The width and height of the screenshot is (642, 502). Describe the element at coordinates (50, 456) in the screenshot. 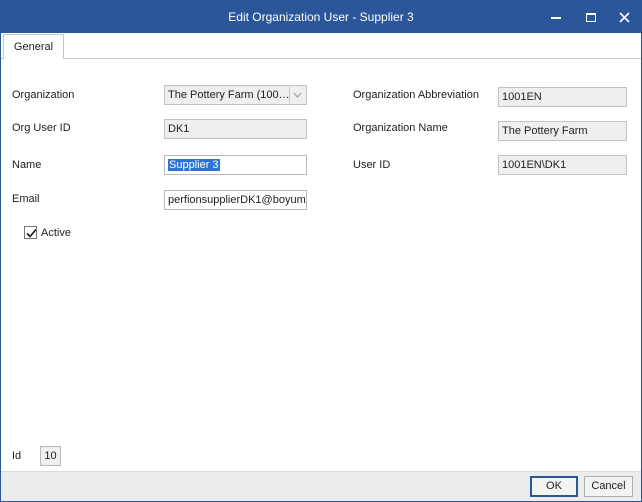

I see `id-field: 10` at that location.